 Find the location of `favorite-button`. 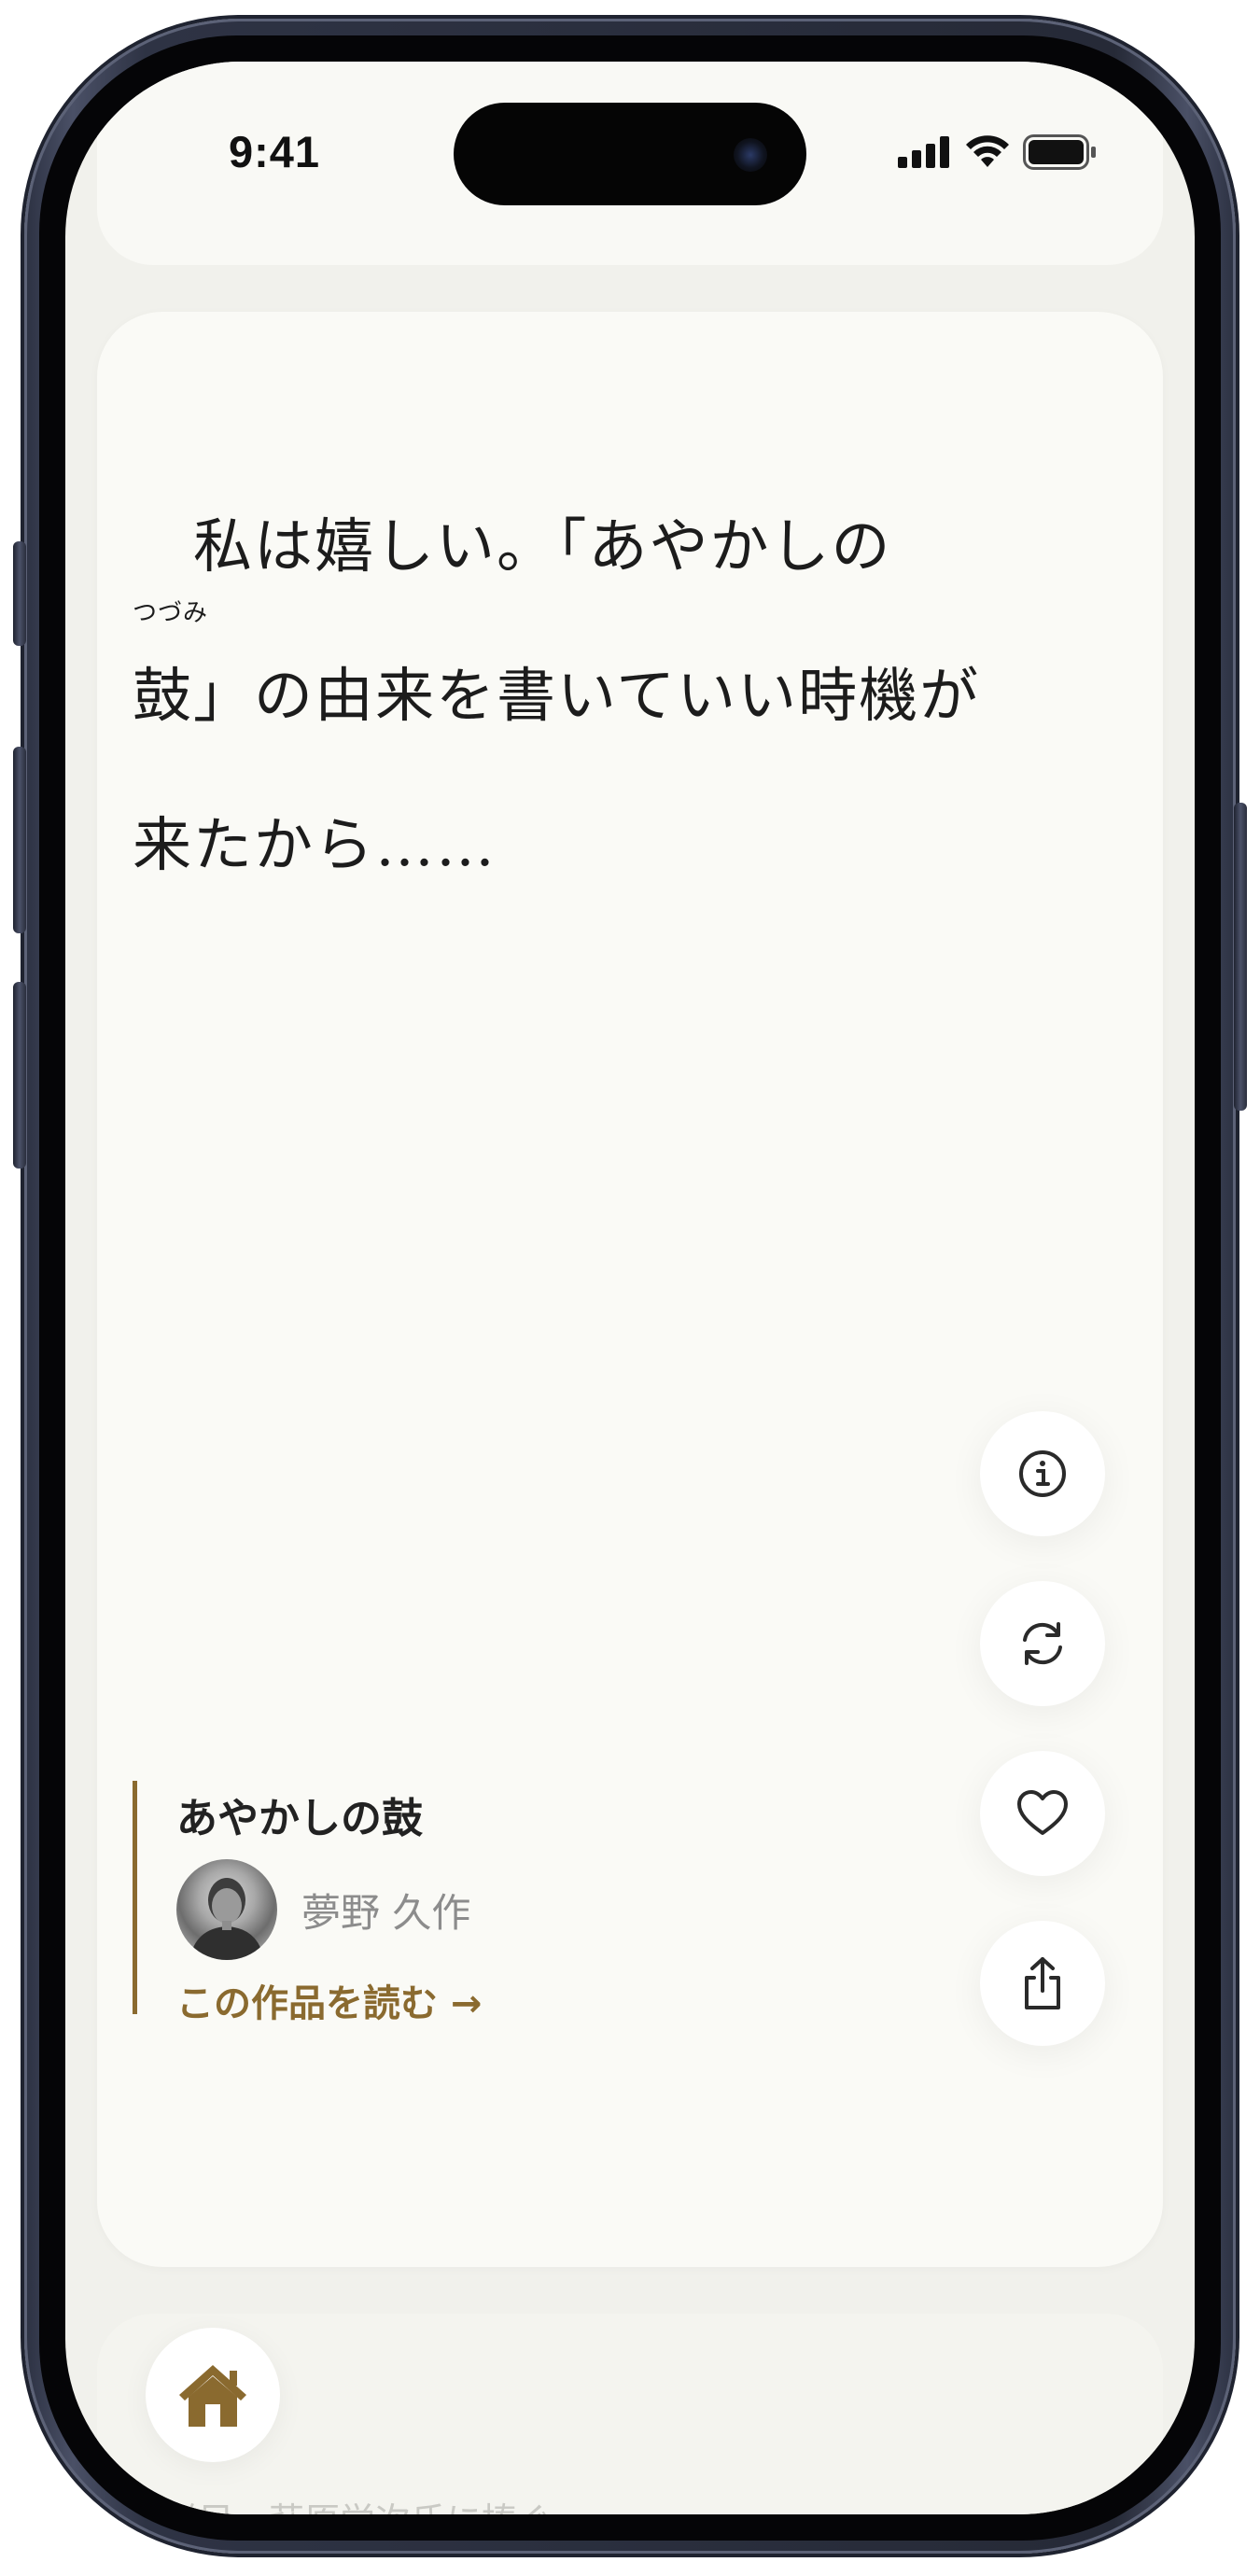

favorite-button is located at coordinates (1042, 1813).